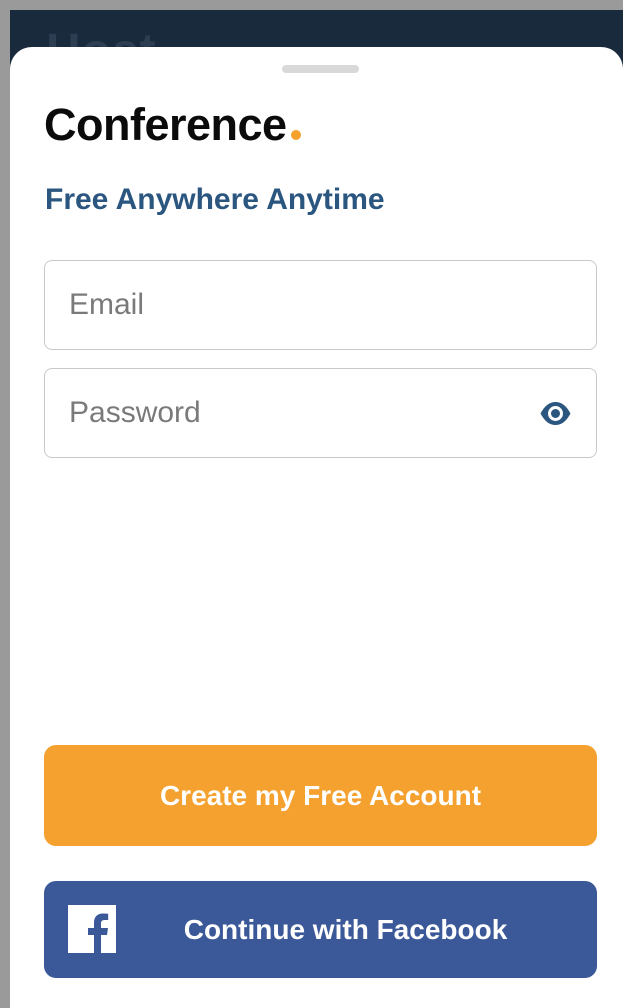 Image resolution: width=623 pixels, height=1008 pixels. I want to click on create-account-label: Create my Free Account, so click(320, 795).